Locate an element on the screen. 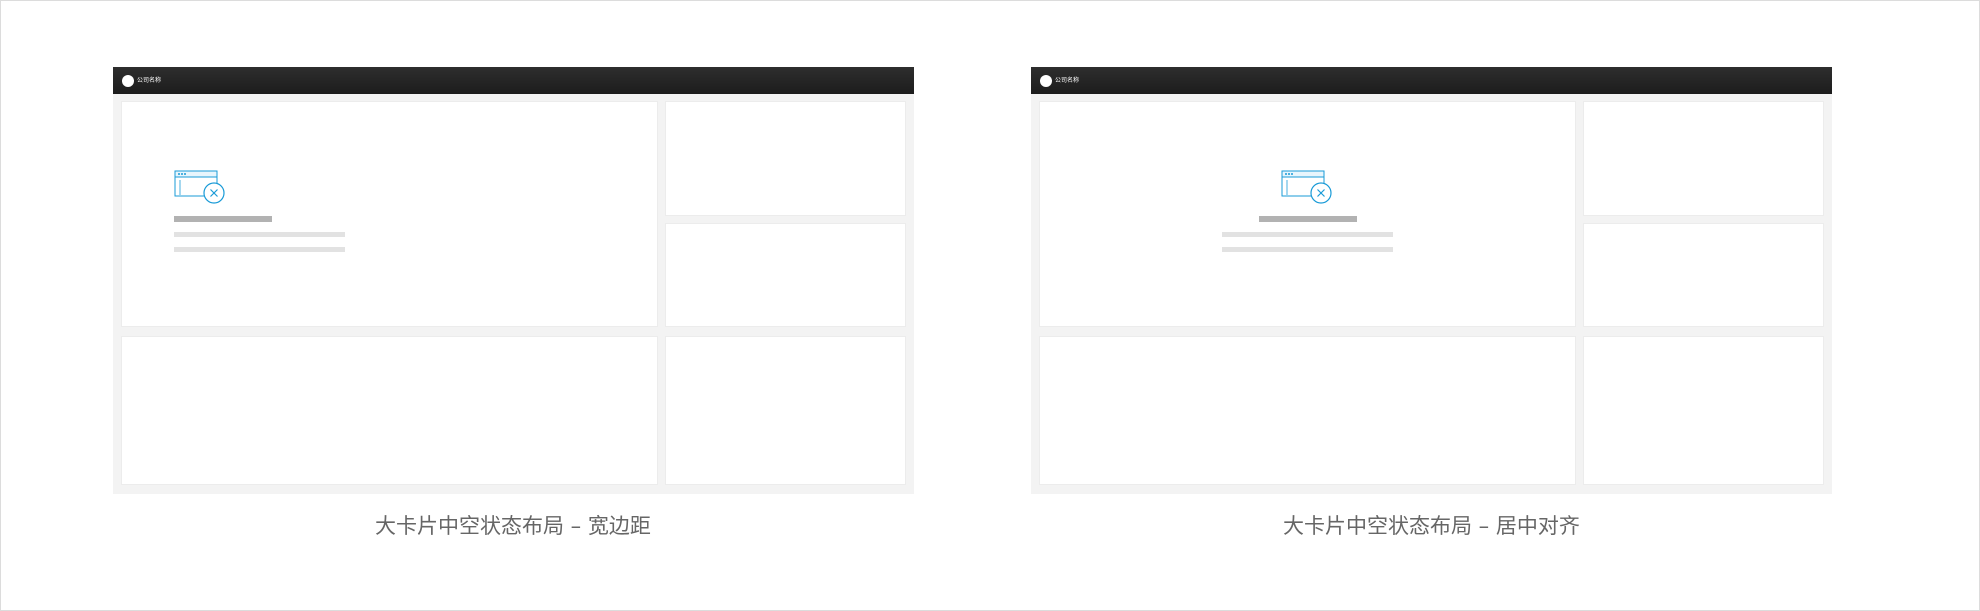 The height and width of the screenshot is (611, 1980). caption-wide-margin: 大卡片中空状态布局 – 宽边距 is located at coordinates (513, 526).